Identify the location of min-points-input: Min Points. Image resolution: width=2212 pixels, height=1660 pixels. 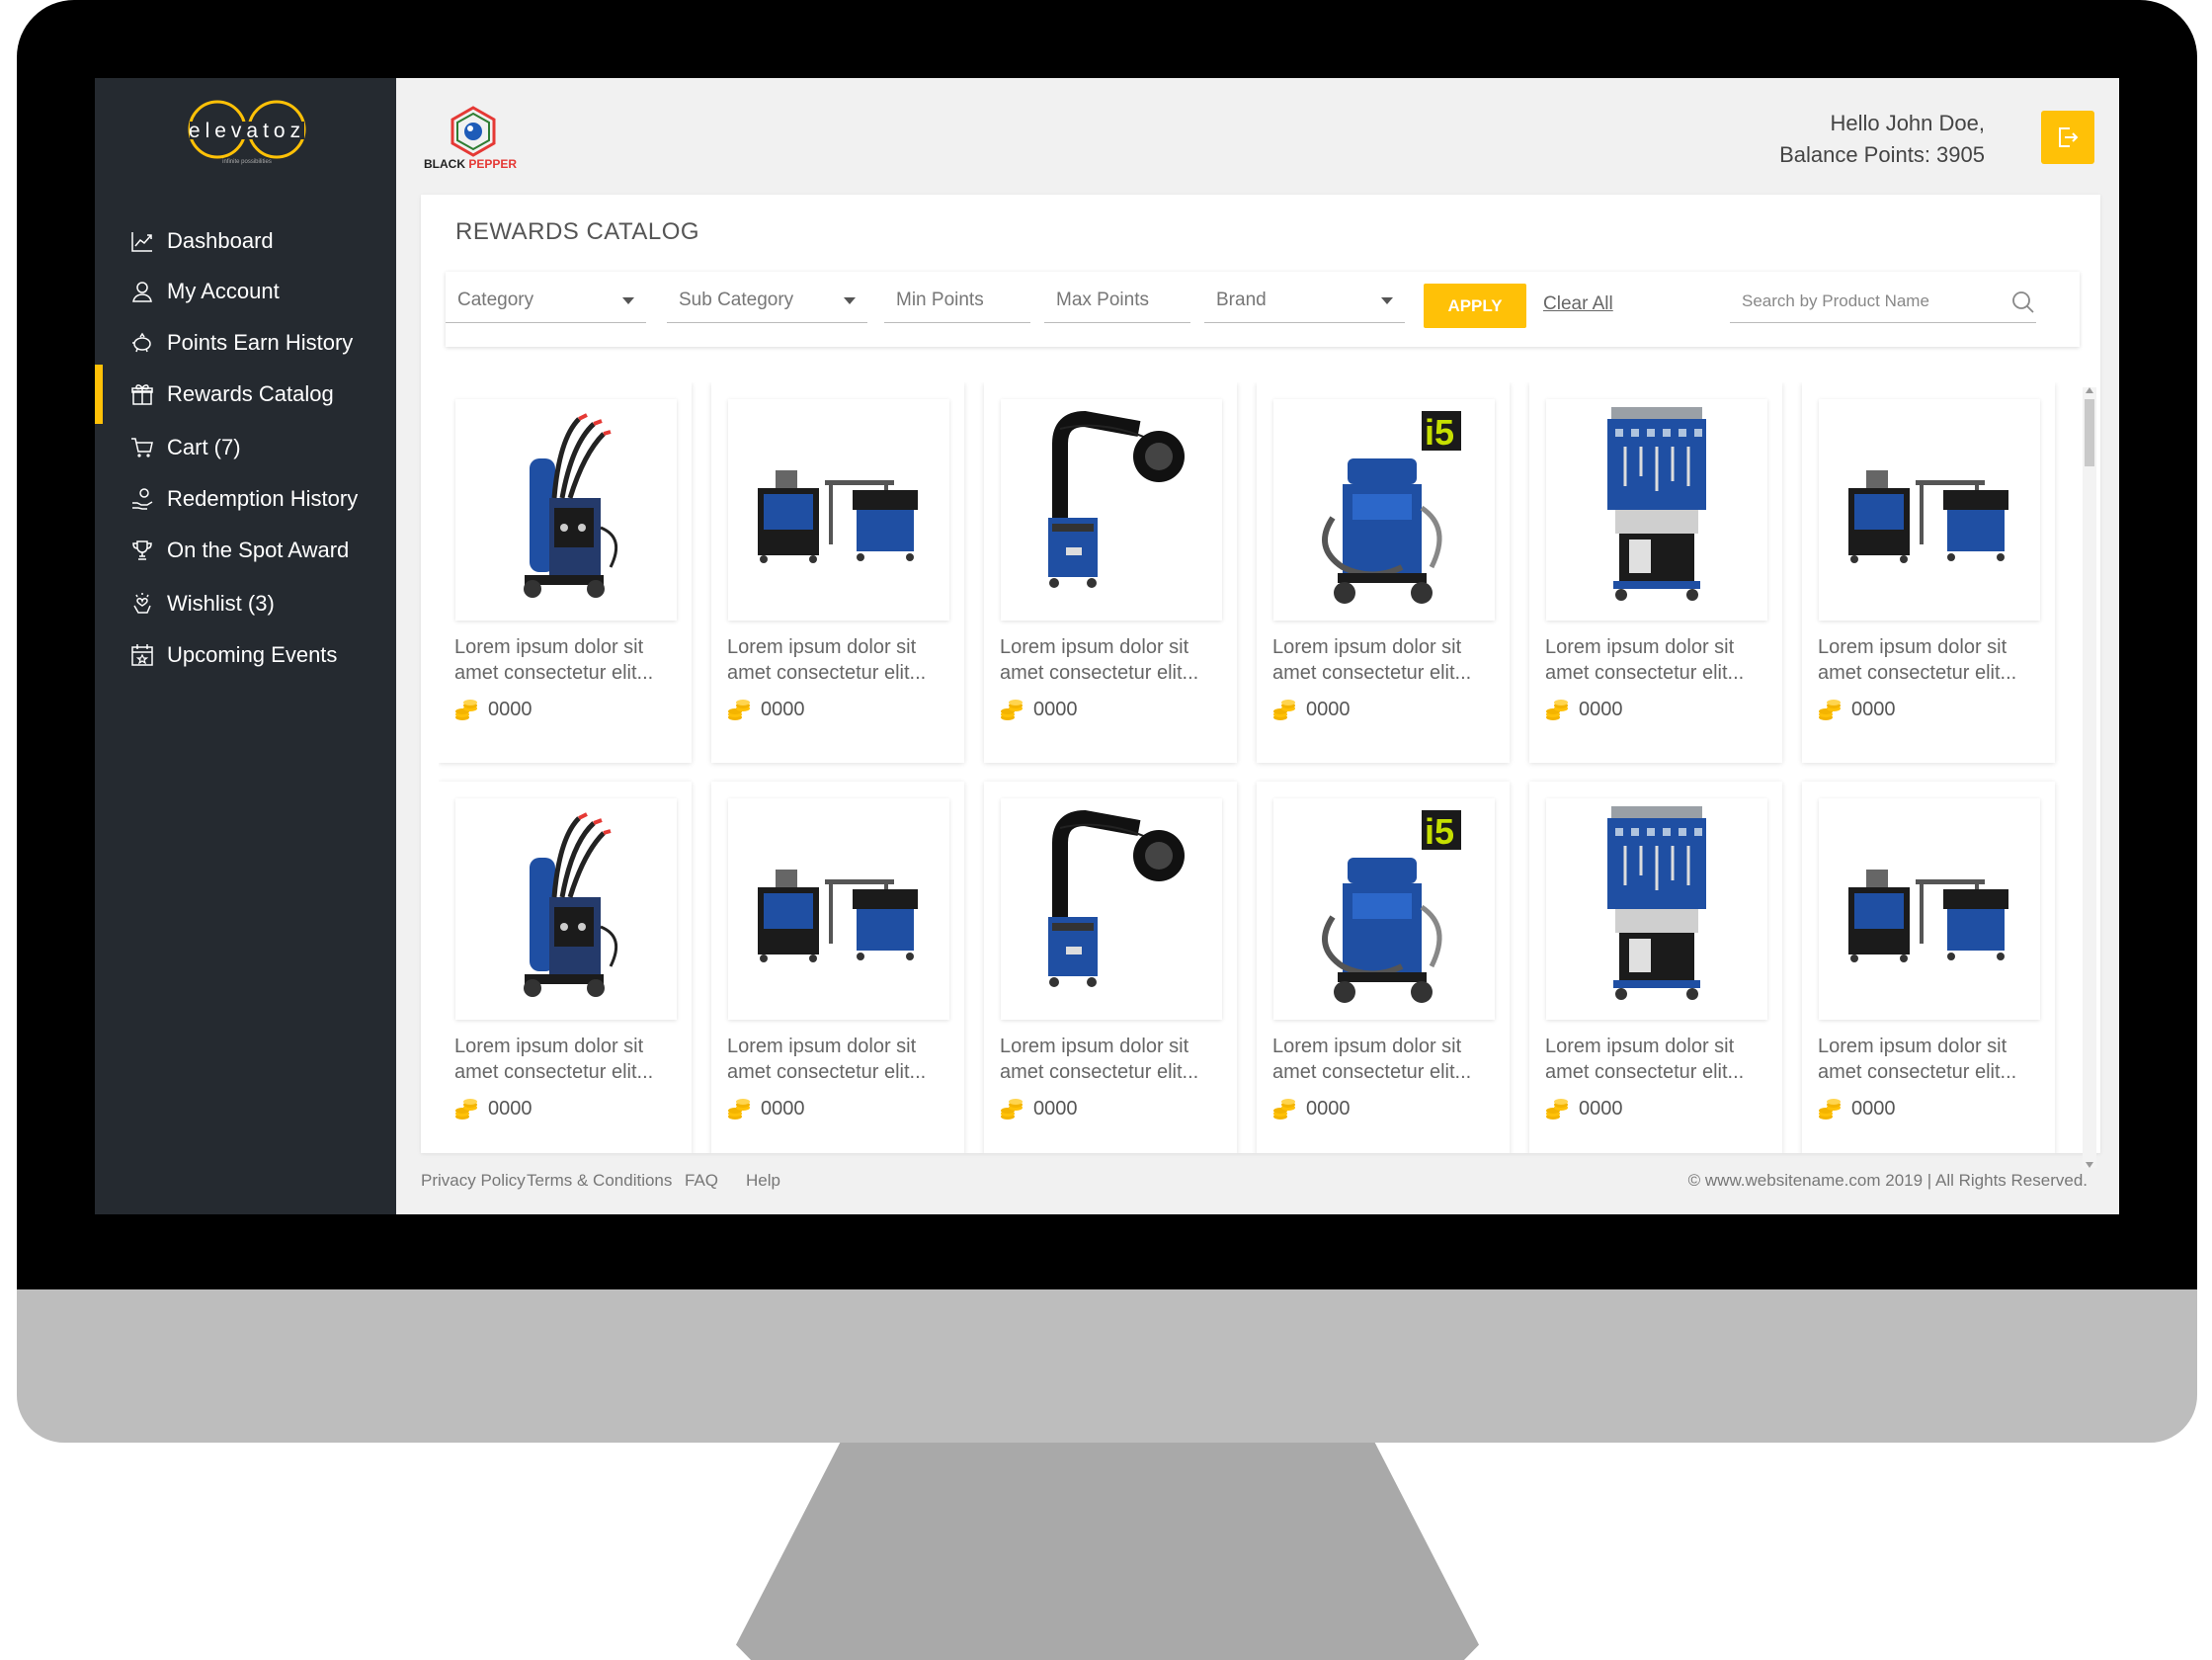
(957, 304).